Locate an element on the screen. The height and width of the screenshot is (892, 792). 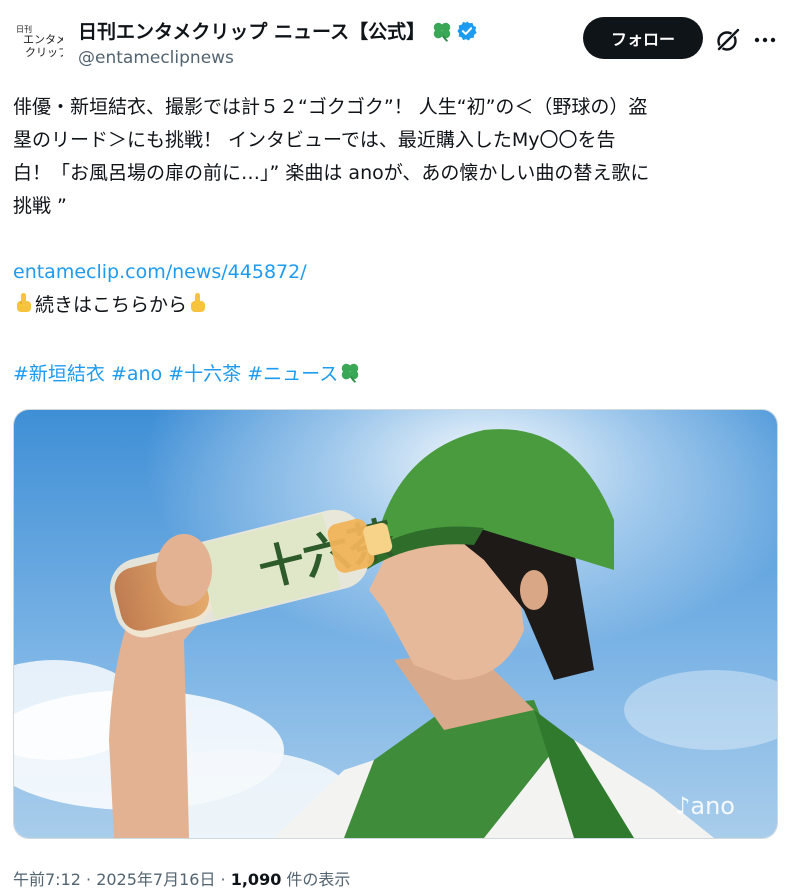
hashtag-juurokucha: #十六茶 is located at coordinates (204, 374).